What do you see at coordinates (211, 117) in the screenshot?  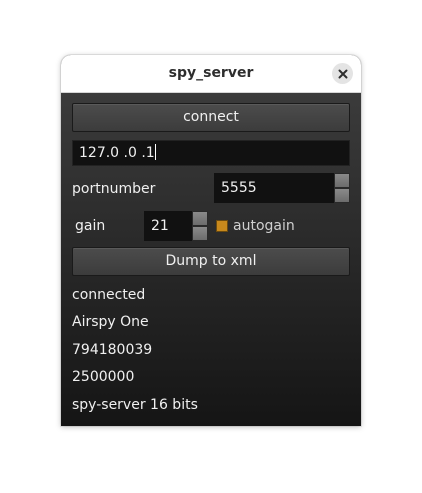 I see `connect-button: connect` at bounding box center [211, 117].